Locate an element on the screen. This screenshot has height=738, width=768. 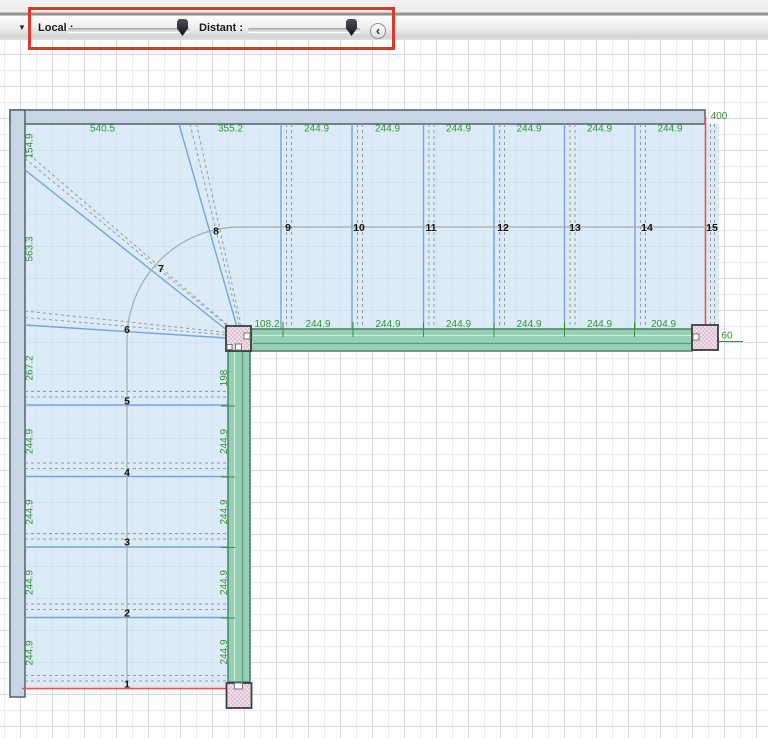
step-number: 3 is located at coordinates (127, 543).